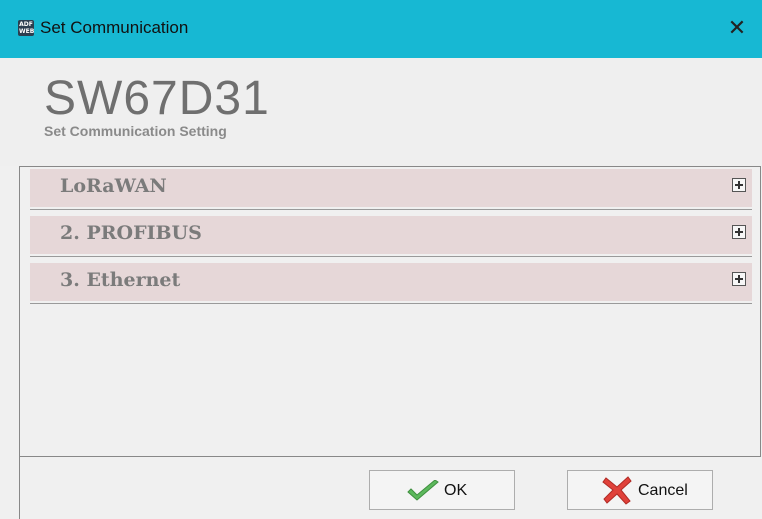 Image resolution: width=762 pixels, height=519 pixels. Describe the element at coordinates (135, 131) in the screenshot. I see `page-subtitle: Set Communication Setting` at that location.